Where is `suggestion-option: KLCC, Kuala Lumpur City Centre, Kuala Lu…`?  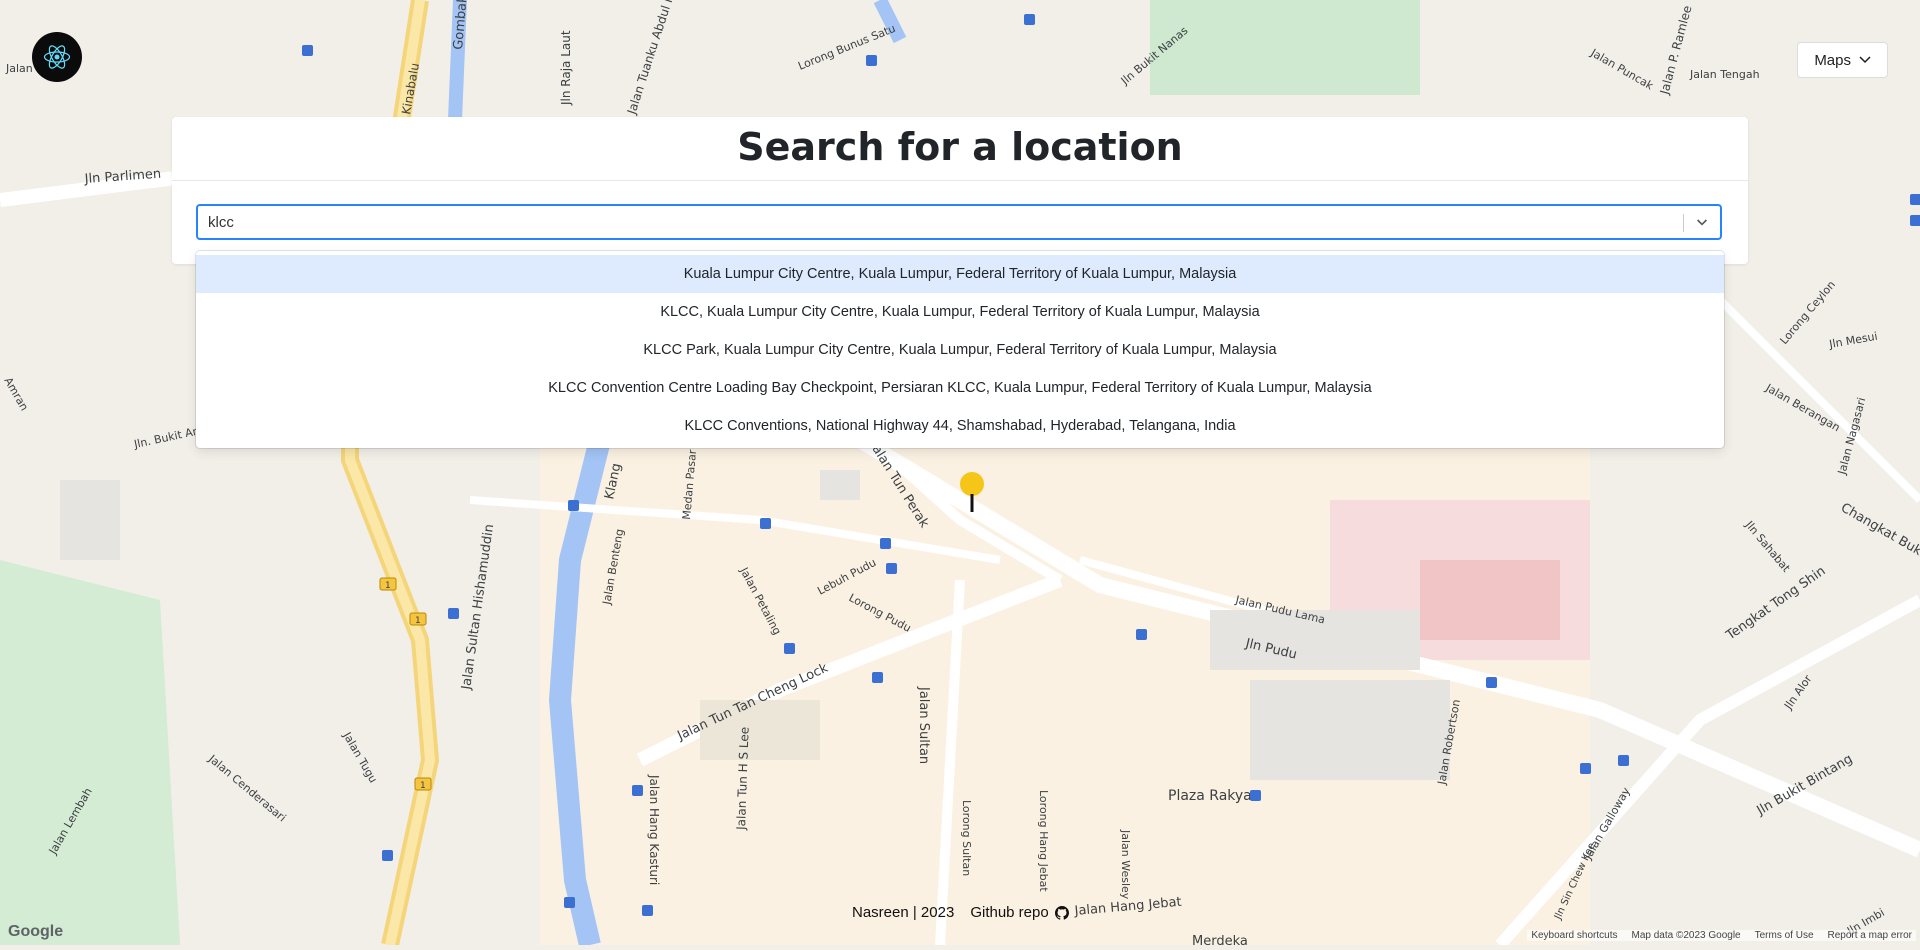
suggestion-option: KLCC, Kuala Lumpur City Centre, Kuala Lu… is located at coordinates (960, 312).